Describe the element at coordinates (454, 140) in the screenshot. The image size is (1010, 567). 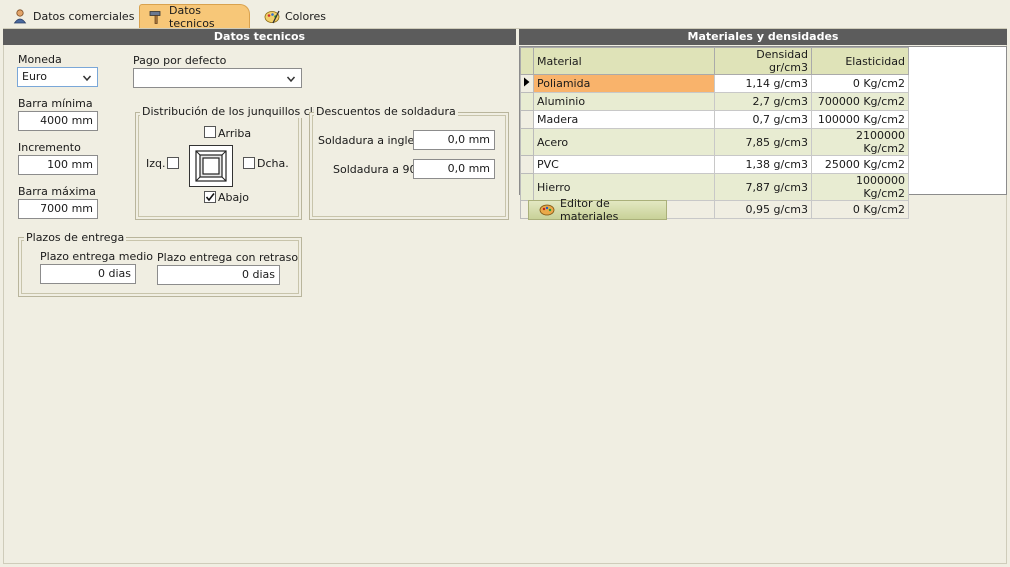
I see `inglete-input: 0,0 mm` at that location.